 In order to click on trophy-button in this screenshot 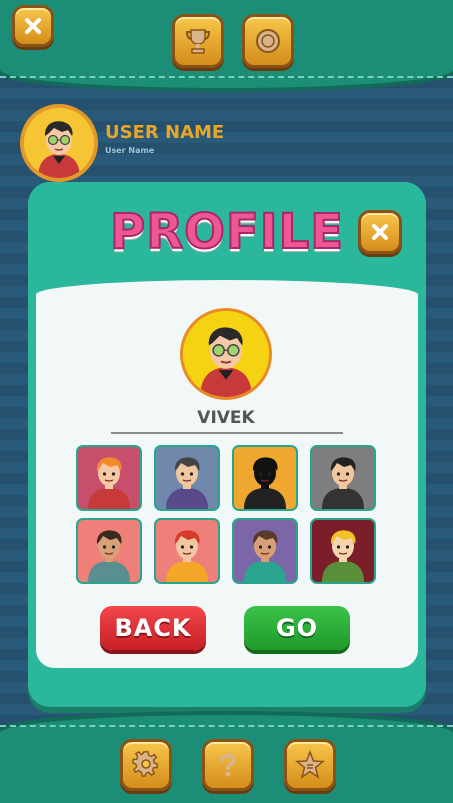, I will do `click(198, 41)`.